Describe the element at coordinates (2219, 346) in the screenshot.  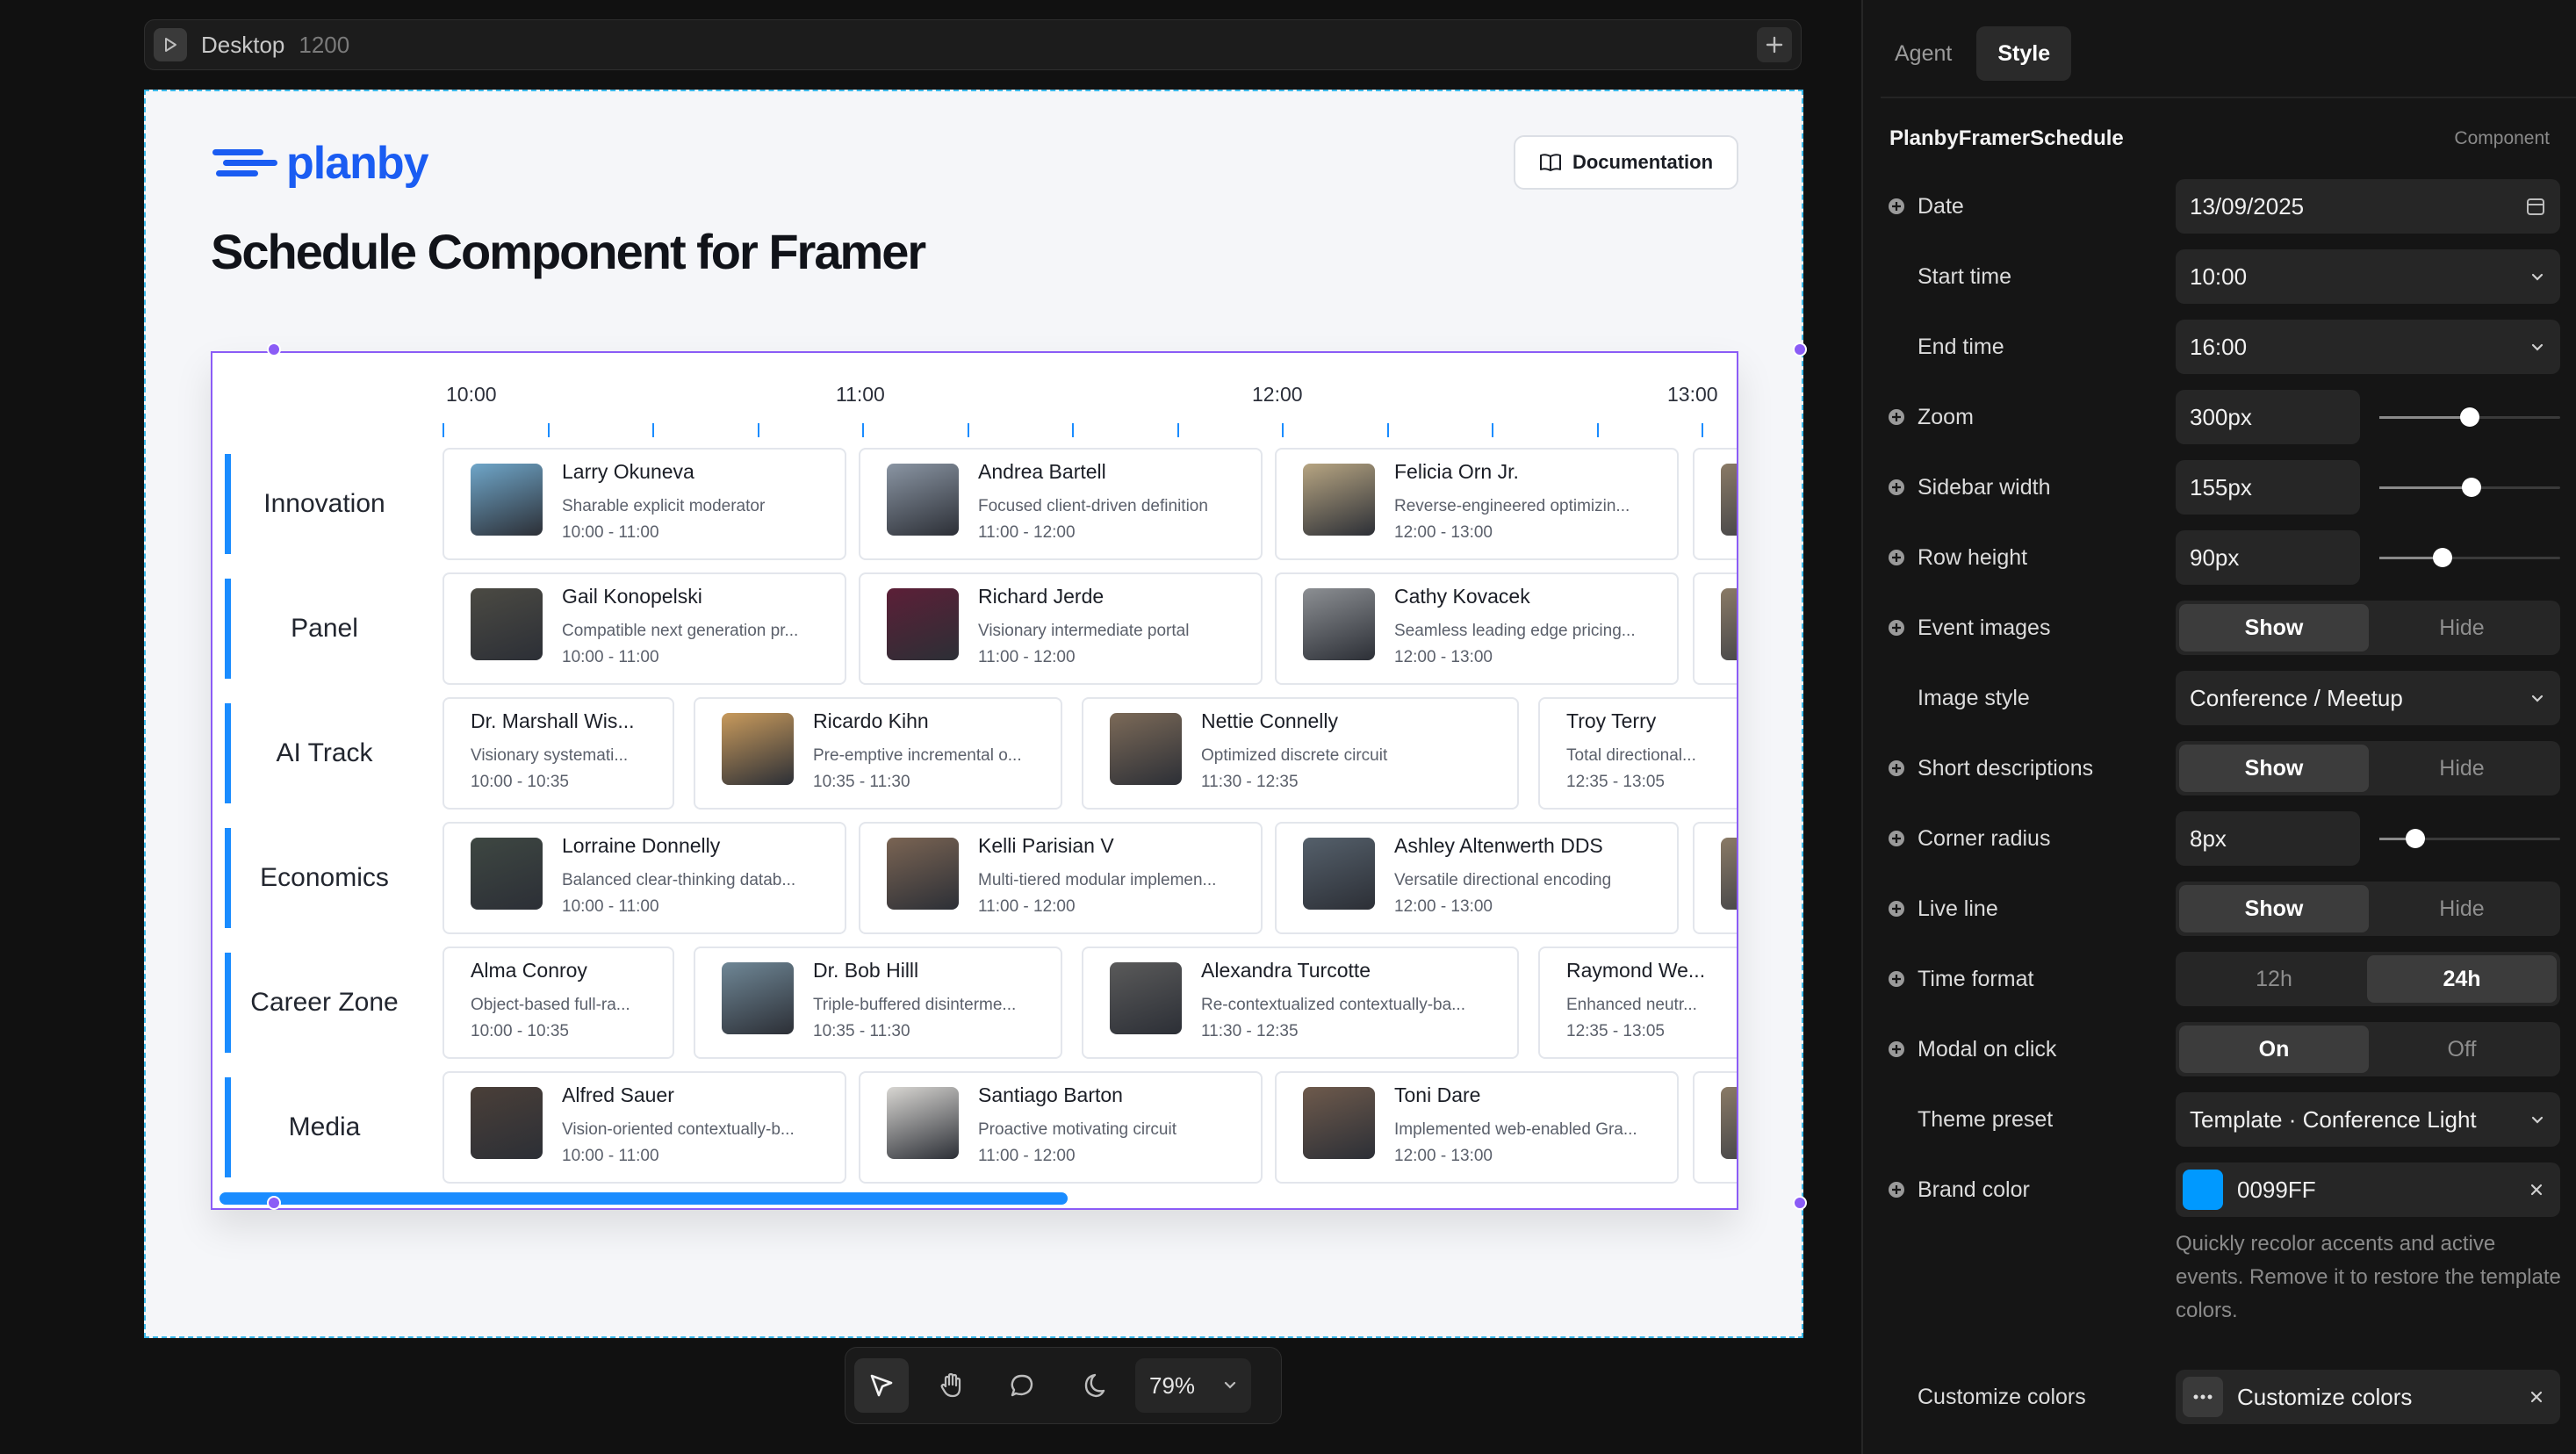
I see `end-time-value: 16:00` at that location.